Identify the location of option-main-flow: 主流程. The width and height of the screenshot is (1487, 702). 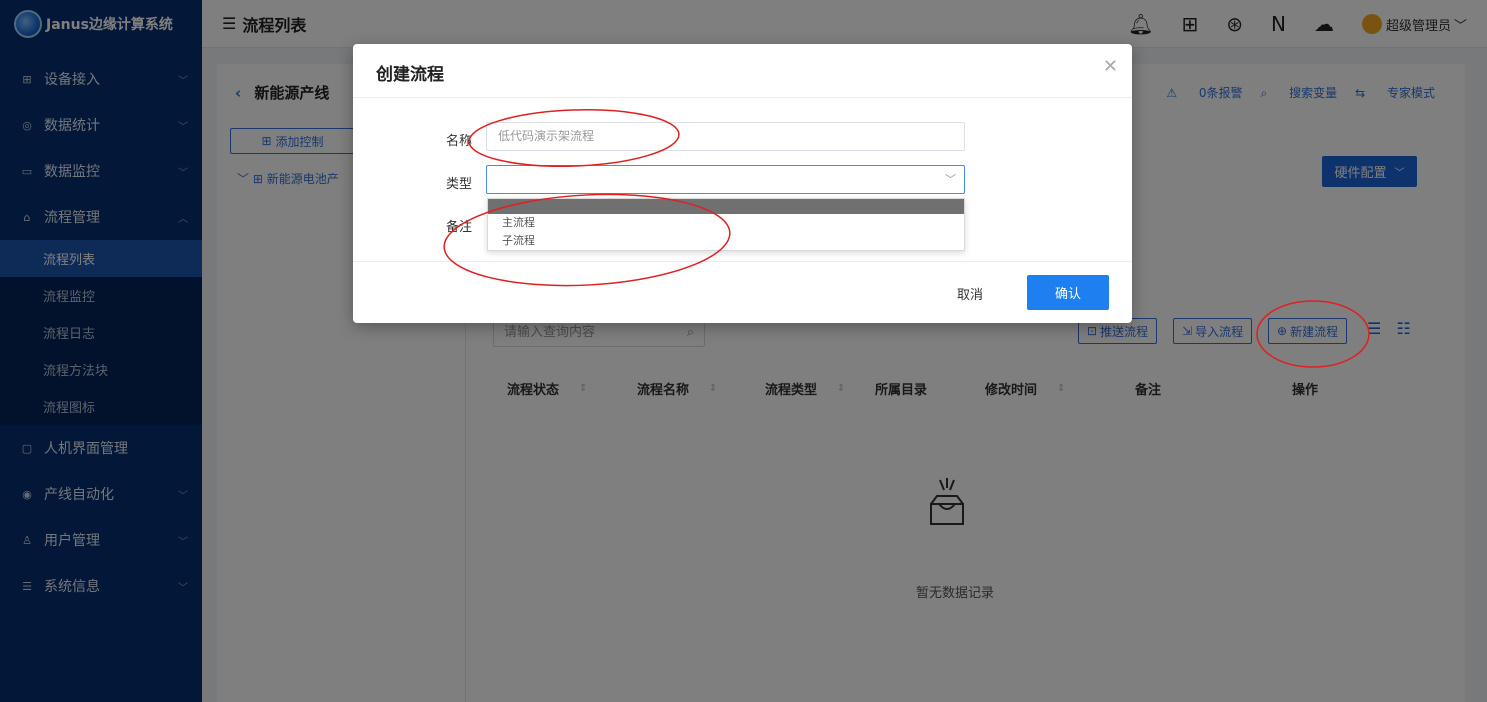
(726, 223).